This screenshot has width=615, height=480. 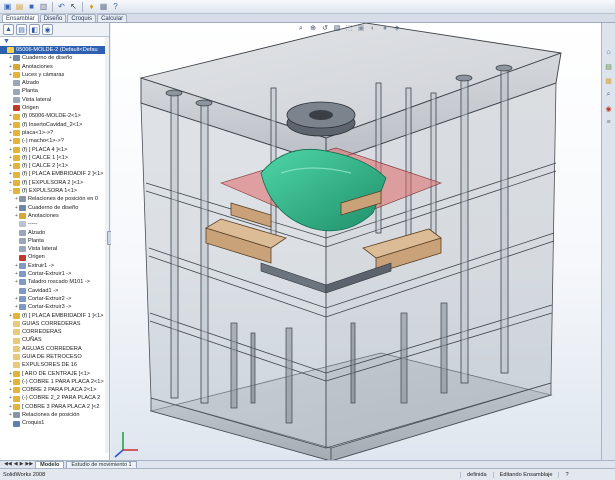 What do you see at coordinates (54, 125) in the screenshot?
I see `tree-item: + (f) InsertoCavidad_2<1>` at bounding box center [54, 125].